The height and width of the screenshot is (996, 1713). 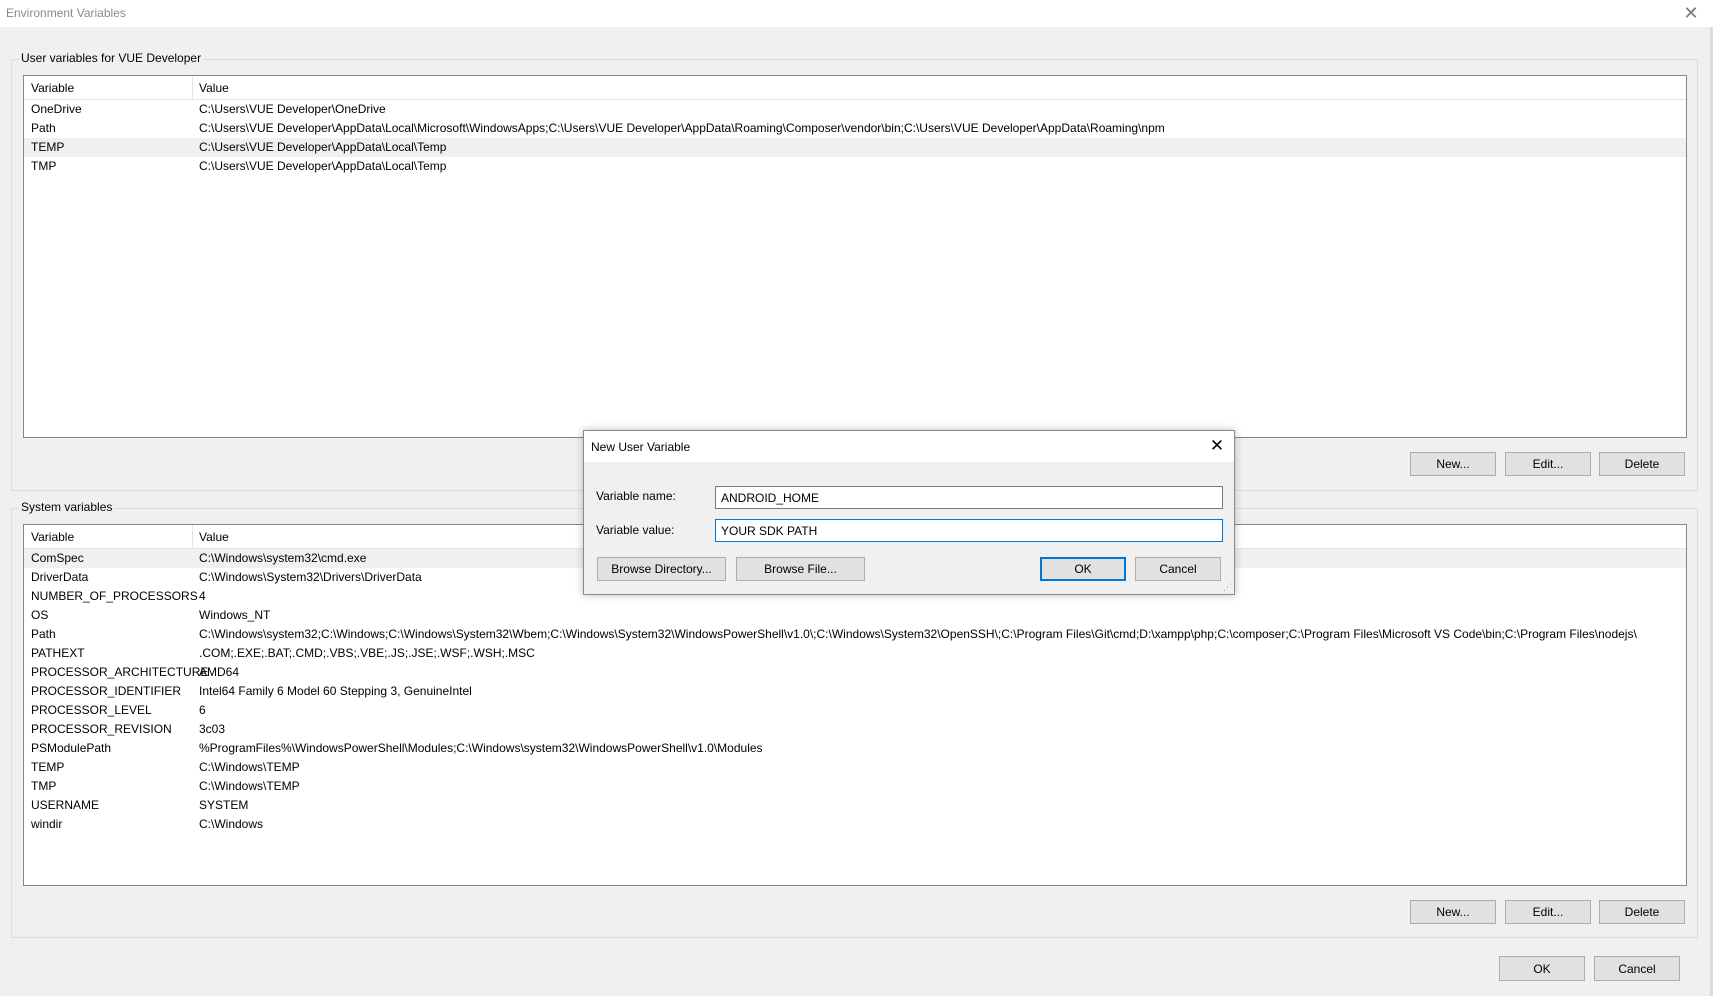 What do you see at coordinates (91, 710) in the screenshot?
I see `variable-name-cell: PROCESSOR_LEVEL` at bounding box center [91, 710].